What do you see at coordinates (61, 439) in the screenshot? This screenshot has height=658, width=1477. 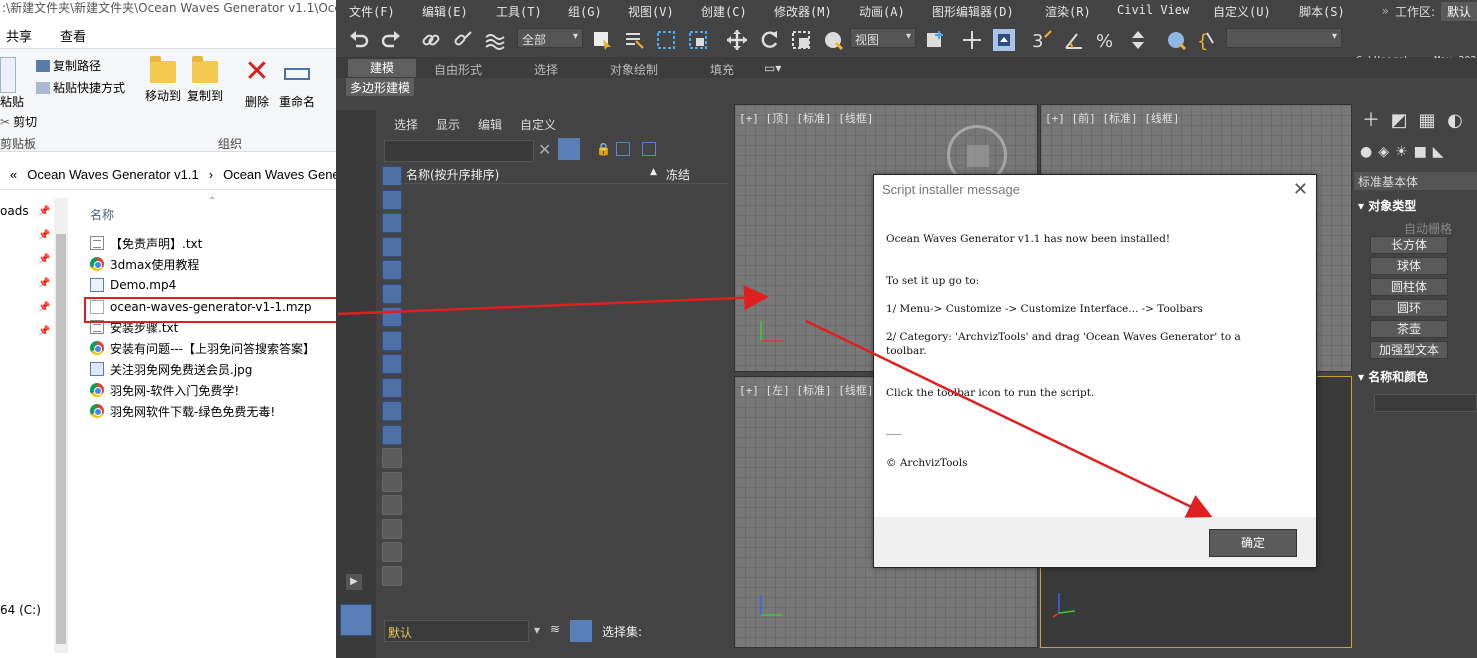 I see `scrollbar-thumb` at bounding box center [61, 439].